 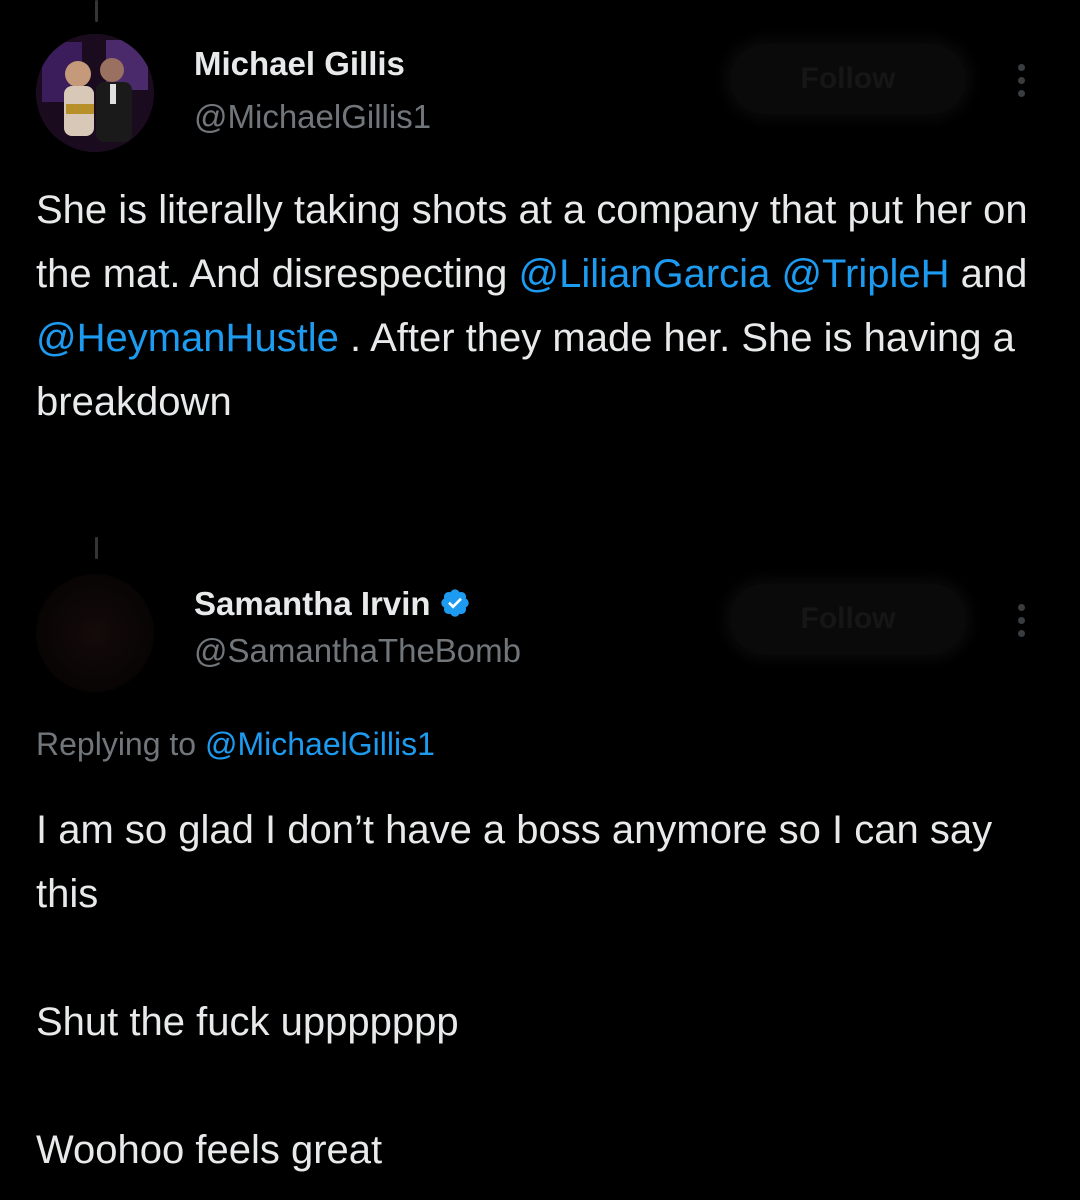 I want to click on author-name: Samantha Irvin, so click(x=332, y=604).